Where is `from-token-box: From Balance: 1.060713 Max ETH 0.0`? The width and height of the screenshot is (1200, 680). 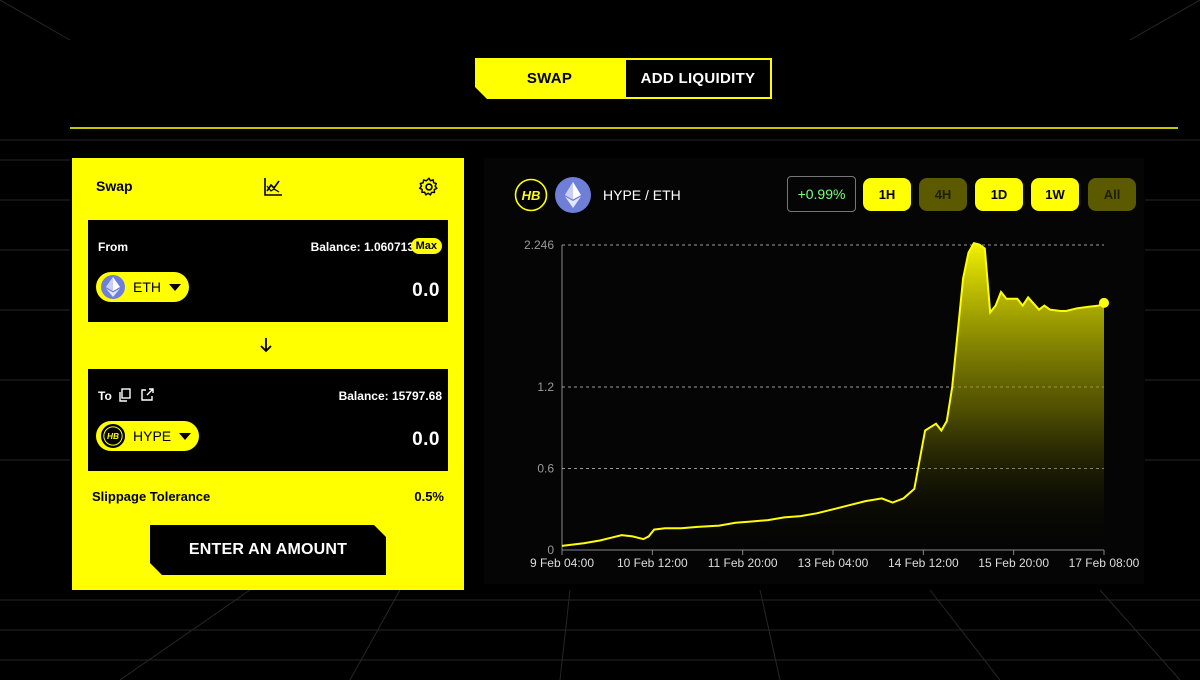 from-token-box: From Balance: 1.060713 Max ETH 0.0 is located at coordinates (268, 271).